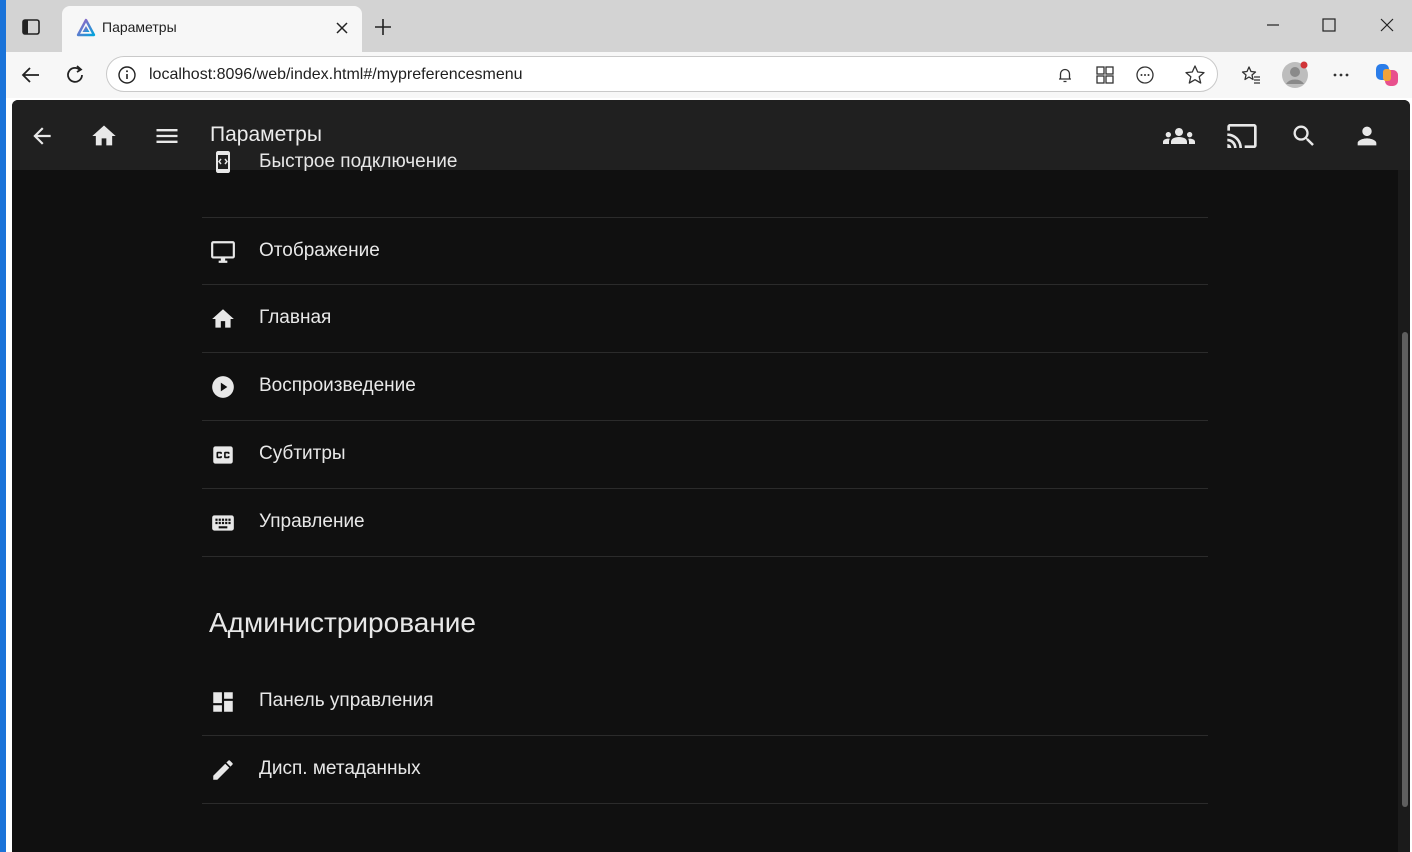 The width and height of the screenshot is (1412, 852). I want to click on menu-item-dashboard: Панель управления, so click(705, 702).